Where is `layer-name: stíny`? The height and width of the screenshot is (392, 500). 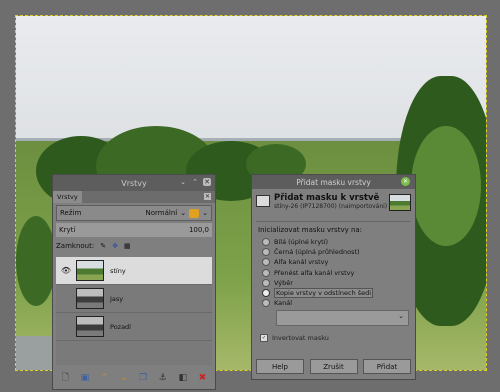
layer-name: stíny is located at coordinates (118, 270).